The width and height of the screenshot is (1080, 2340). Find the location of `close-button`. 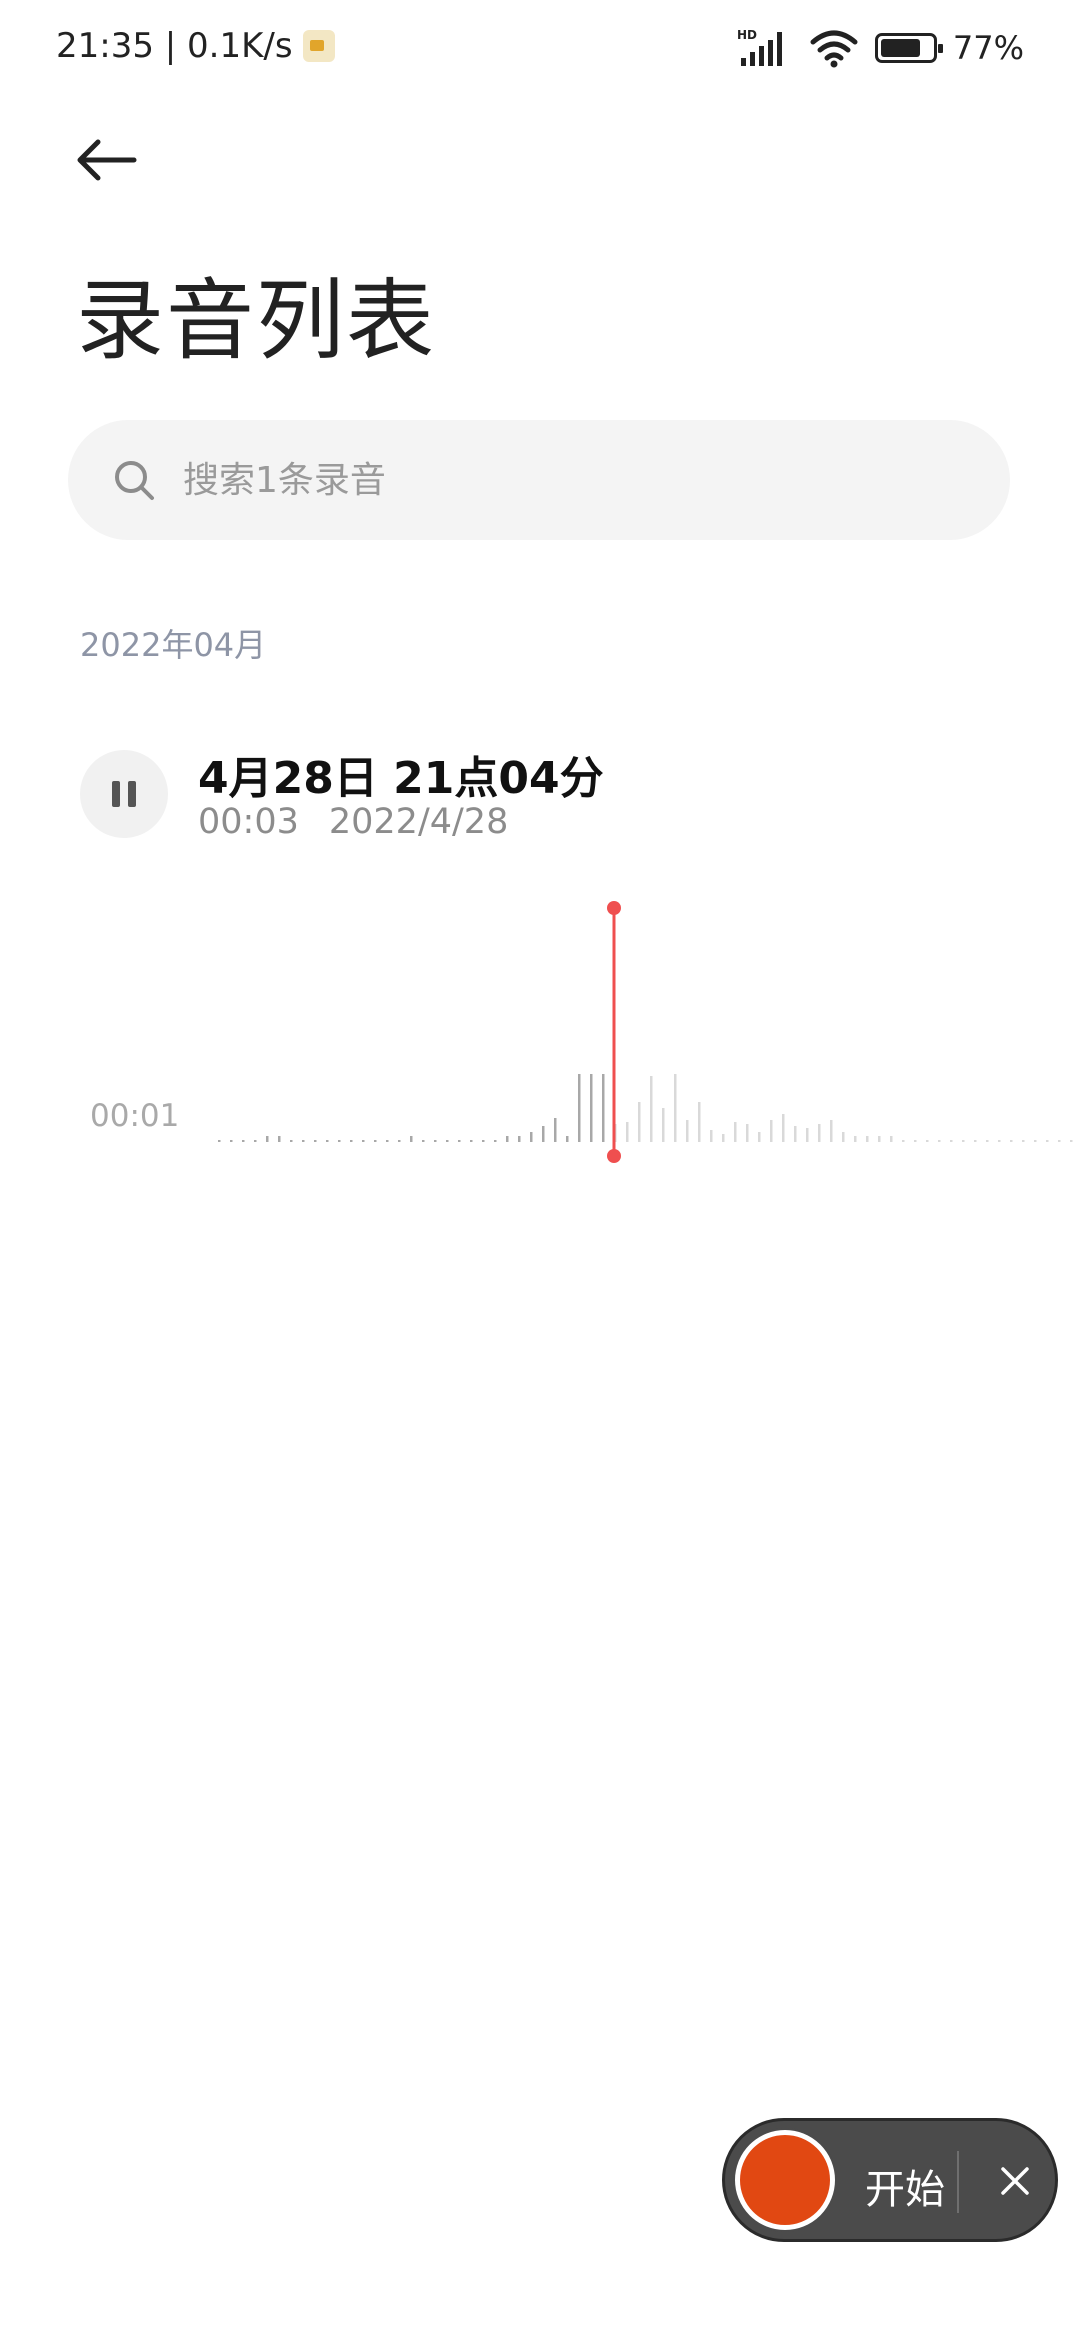

close-button is located at coordinates (1015, 2181).